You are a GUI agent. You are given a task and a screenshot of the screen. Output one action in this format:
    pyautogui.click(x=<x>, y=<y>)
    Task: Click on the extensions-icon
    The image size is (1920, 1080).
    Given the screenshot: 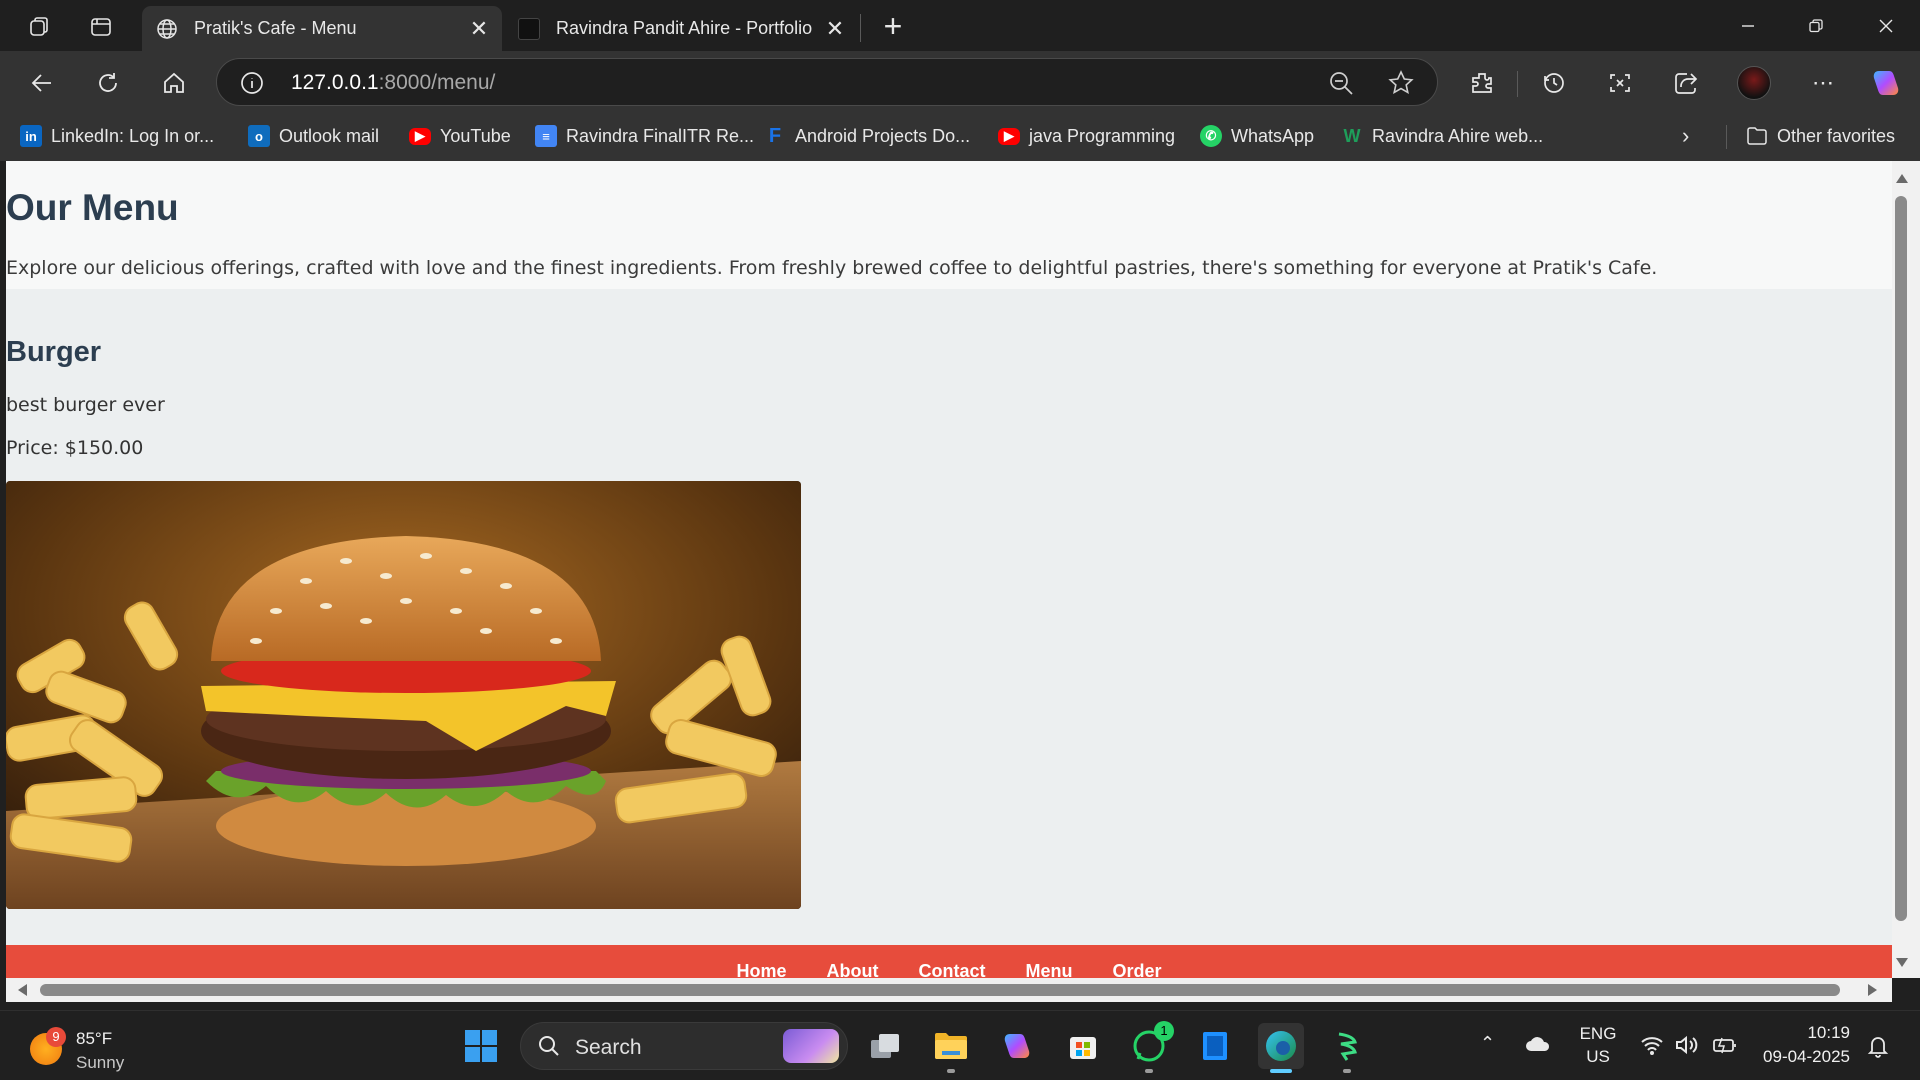 What is the action you would take?
    pyautogui.click(x=1482, y=83)
    